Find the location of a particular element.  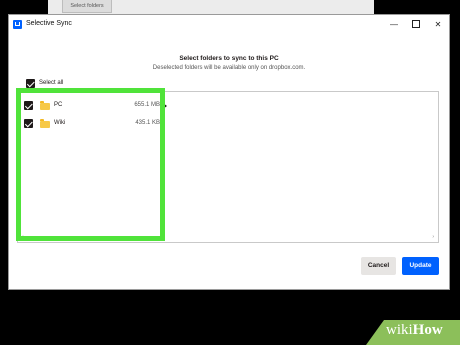

update-button: Update is located at coordinates (420, 266).